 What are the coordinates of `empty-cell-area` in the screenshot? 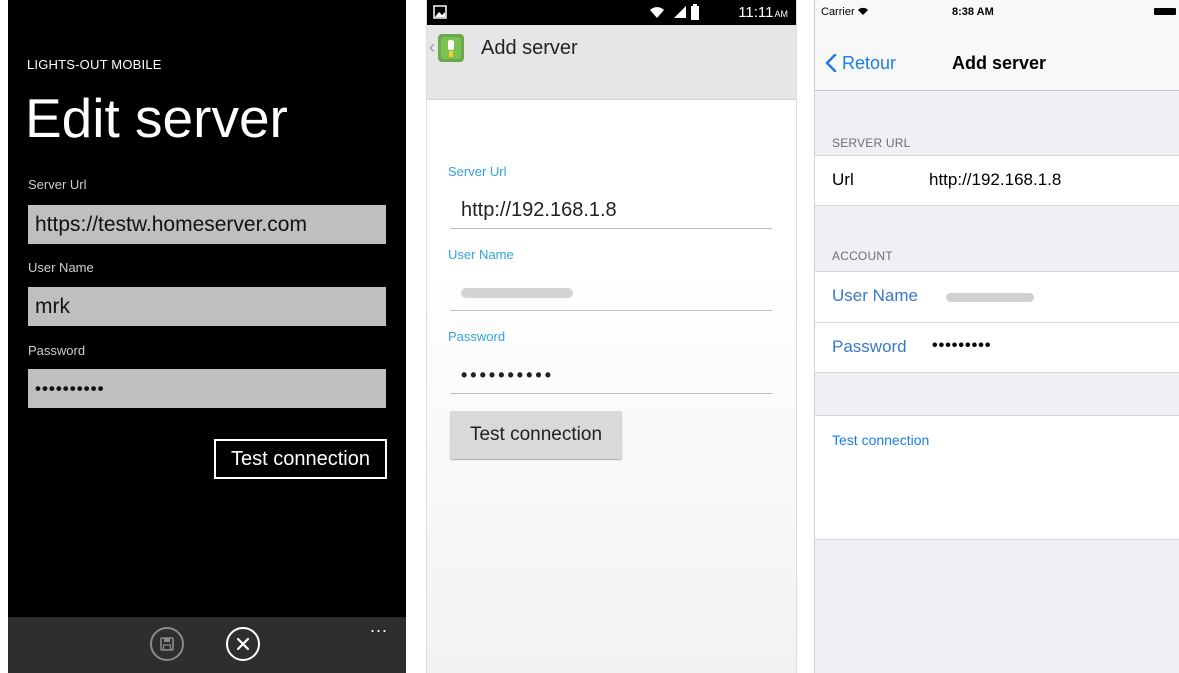 It's located at (997, 502).